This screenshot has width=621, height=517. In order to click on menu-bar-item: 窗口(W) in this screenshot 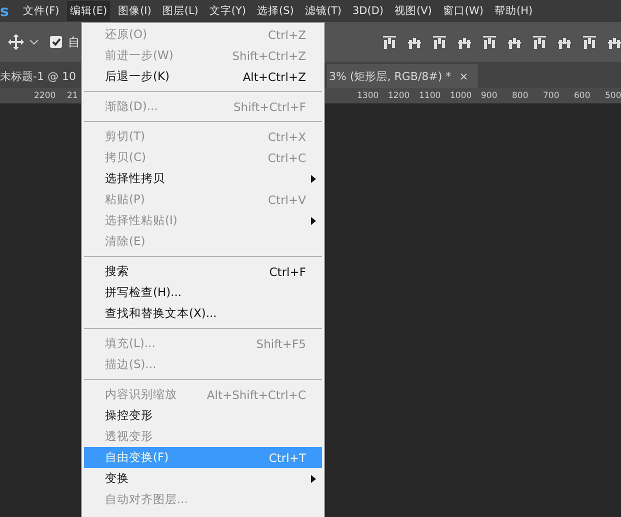, I will do `click(463, 11)`.